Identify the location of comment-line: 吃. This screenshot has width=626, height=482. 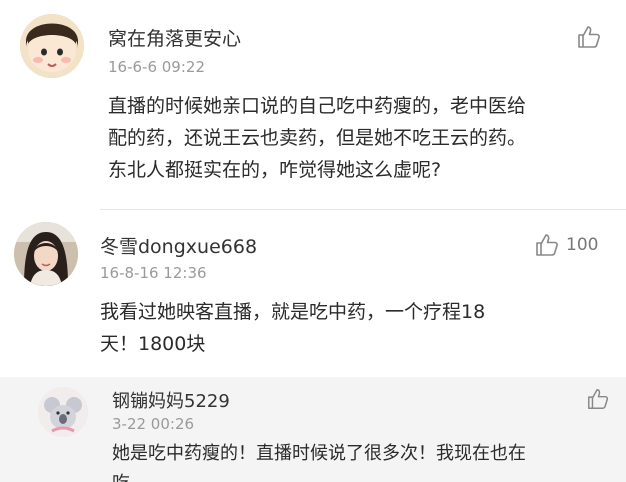
(319, 475).